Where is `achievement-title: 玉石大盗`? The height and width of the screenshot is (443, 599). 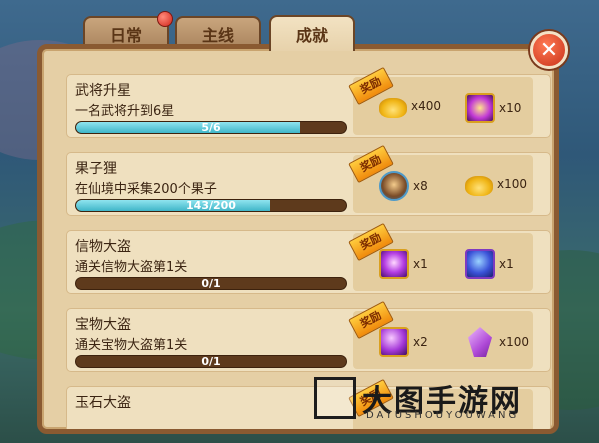 achievement-title: 玉石大盗 is located at coordinates (103, 403).